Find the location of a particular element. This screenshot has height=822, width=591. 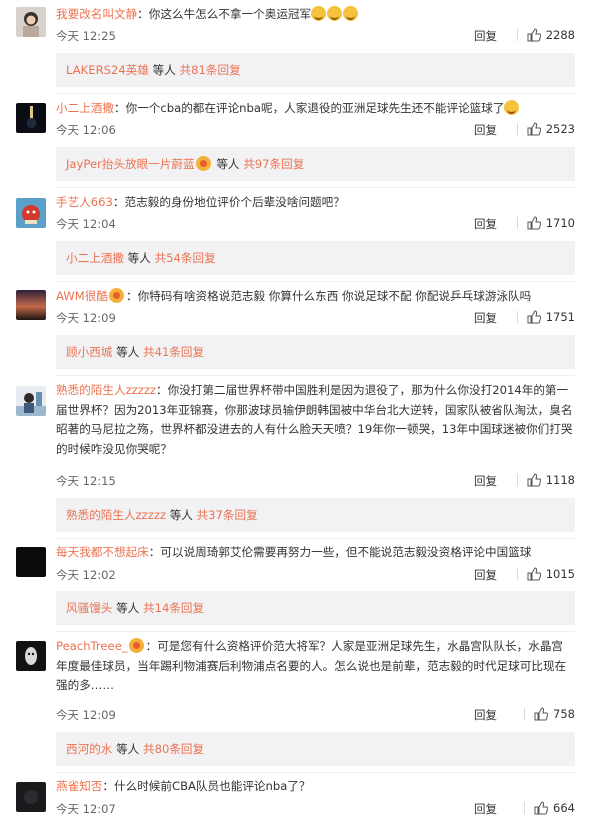

like-button: 1118 is located at coordinates (545, 480).